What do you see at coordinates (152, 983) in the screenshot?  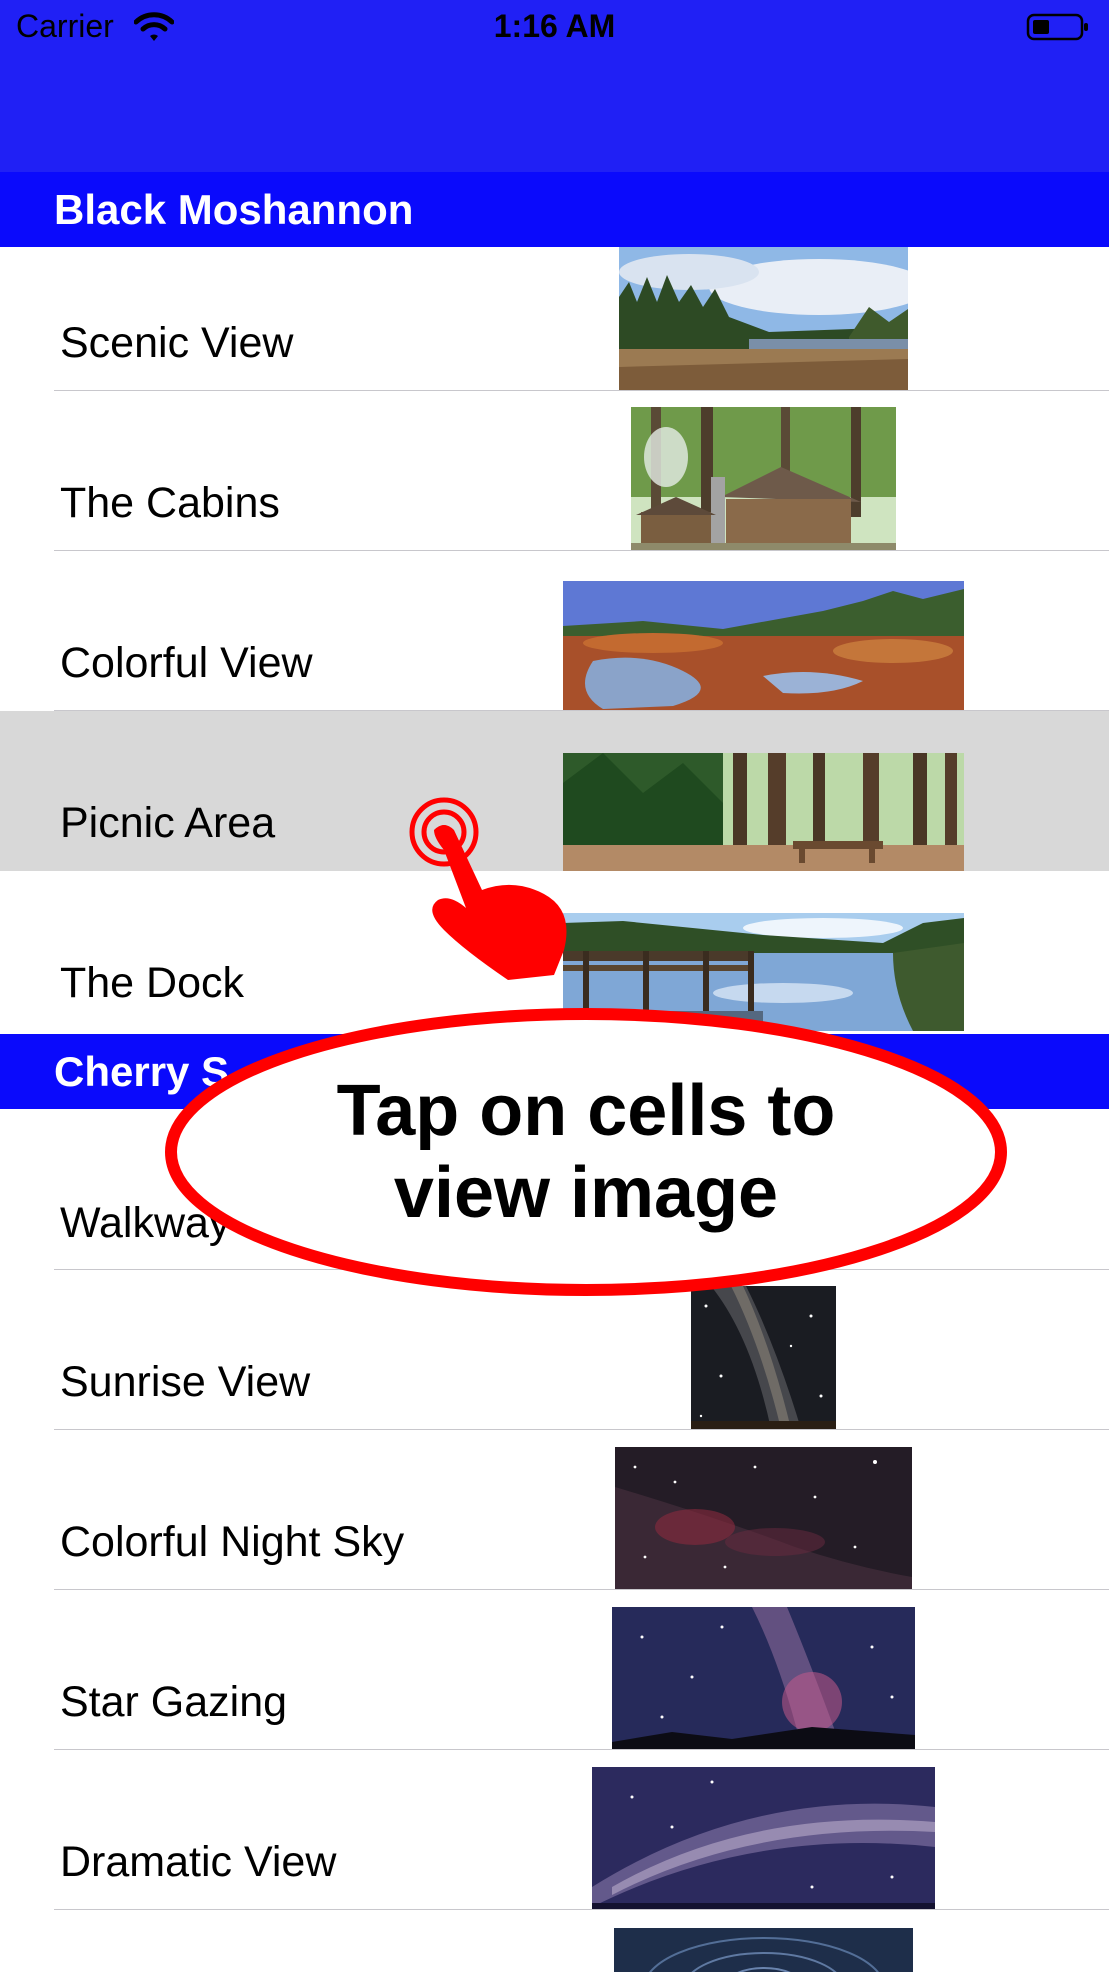 I see `row-label: The Dock` at bounding box center [152, 983].